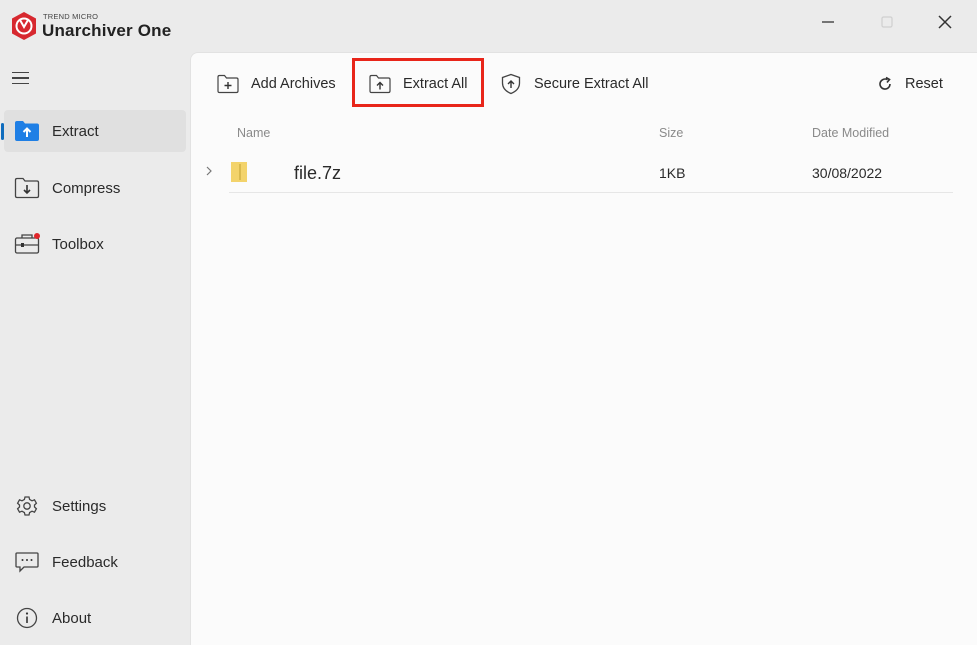 Image resolution: width=977 pixels, height=645 pixels. What do you see at coordinates (71, 16) in the screenshot?
I see `vendor-name: TREND MICRO` at bounding box center [71, 16].